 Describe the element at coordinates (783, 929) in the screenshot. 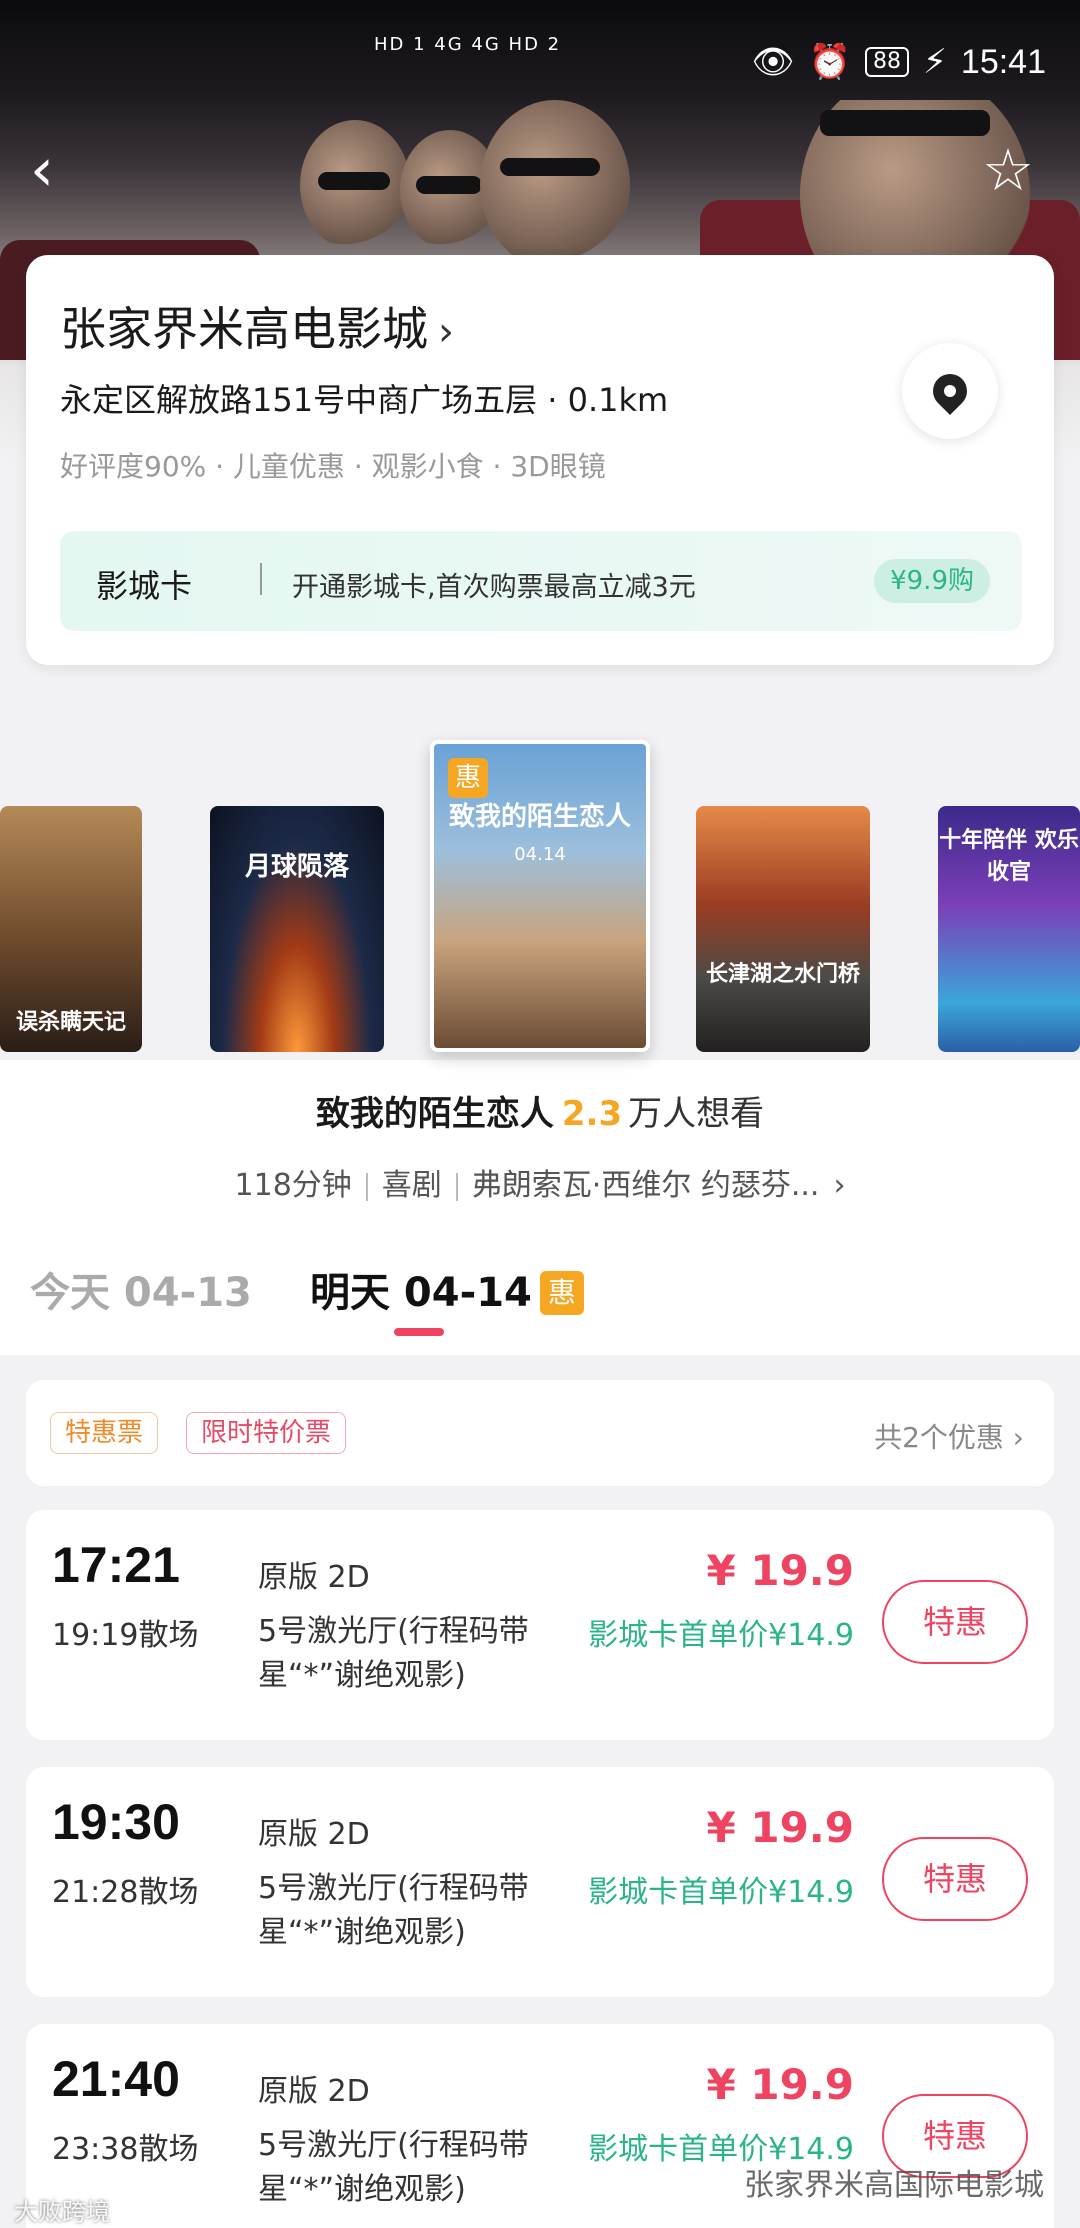

I see `movie-poster: 长津湖之水门桥` at that location.